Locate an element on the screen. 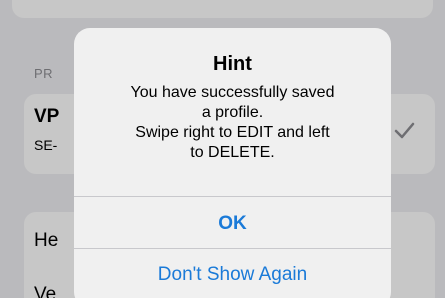 This screenshot has height=298, width=445. alert-title: Hint is located at coordinates (232, 64).